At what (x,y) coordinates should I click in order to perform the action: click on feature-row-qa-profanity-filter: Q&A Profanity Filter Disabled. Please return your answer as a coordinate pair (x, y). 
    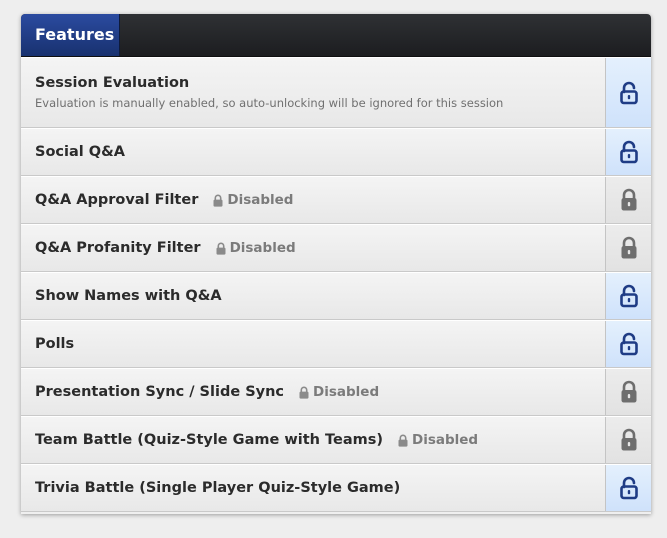
    Looking at the image, I should click on (336, 248).